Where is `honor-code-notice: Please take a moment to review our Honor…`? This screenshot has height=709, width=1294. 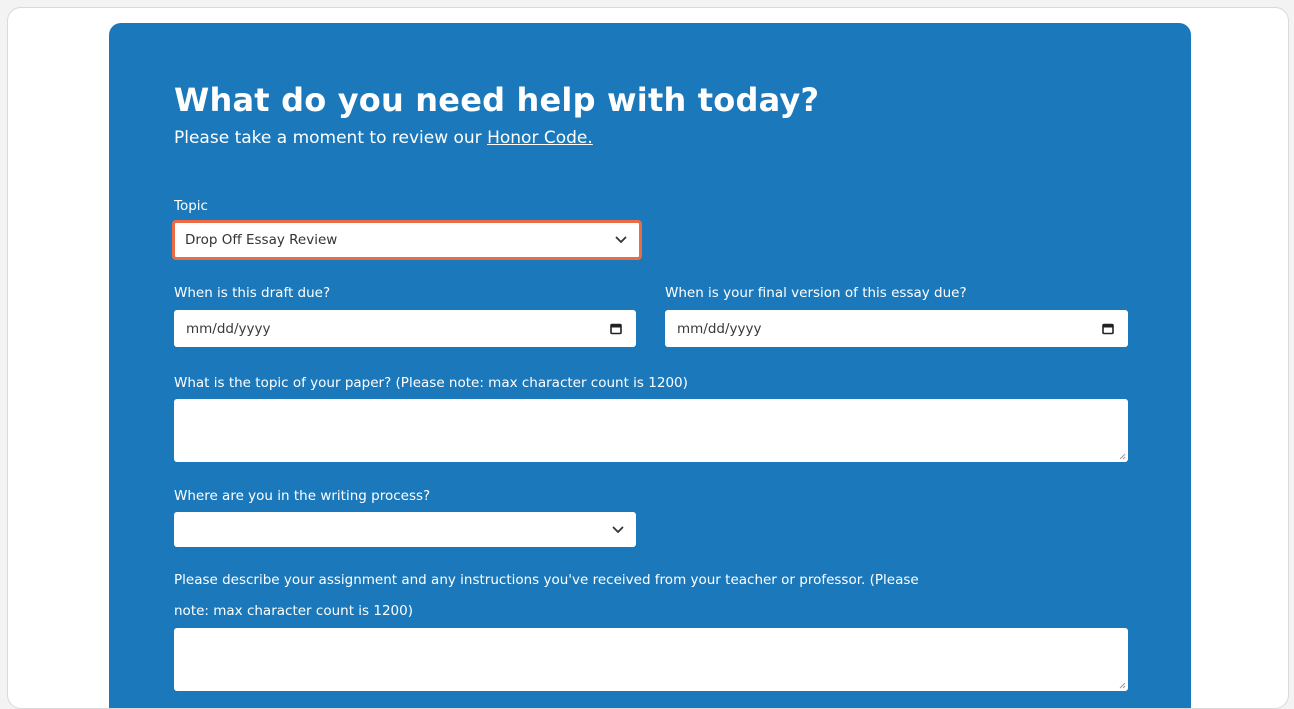
honor-code-notice: Please take a moment to review our Honor… is located at coordinates (383, 138).